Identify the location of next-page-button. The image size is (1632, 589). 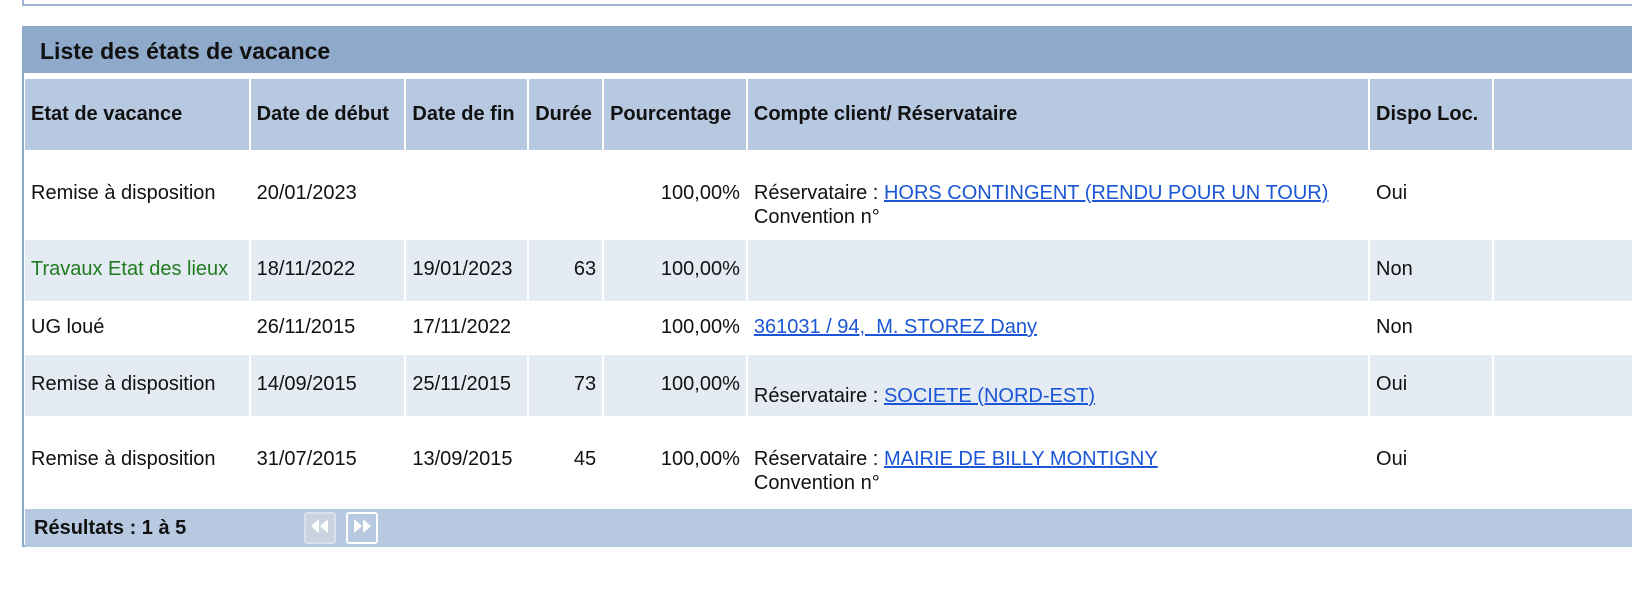
(362, 528).